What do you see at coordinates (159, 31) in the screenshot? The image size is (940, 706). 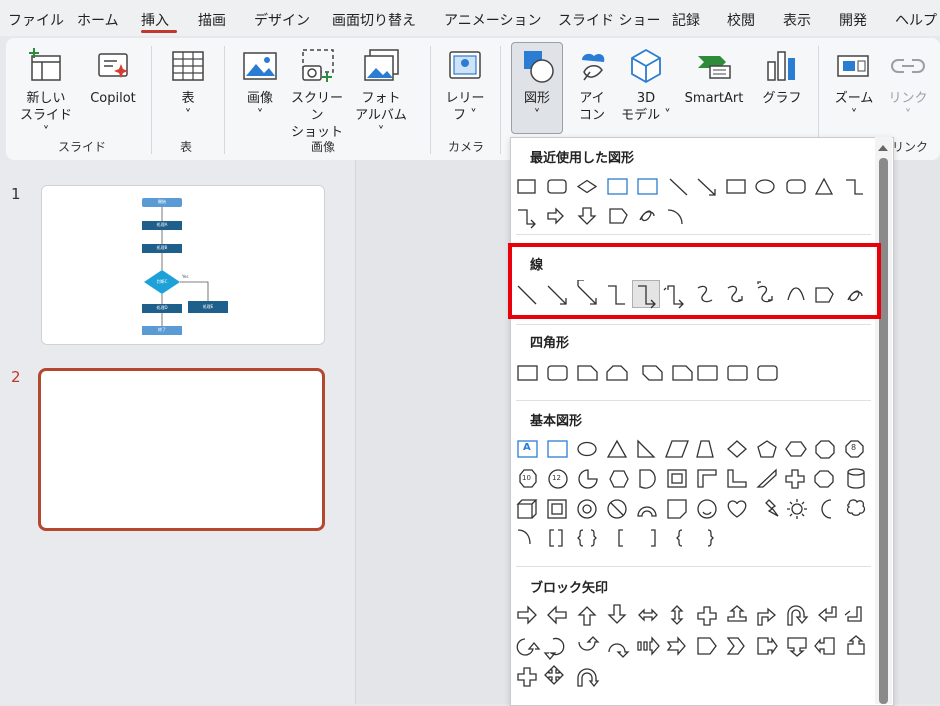 I see `active-tab-underline` at bounding box center [159, 31].